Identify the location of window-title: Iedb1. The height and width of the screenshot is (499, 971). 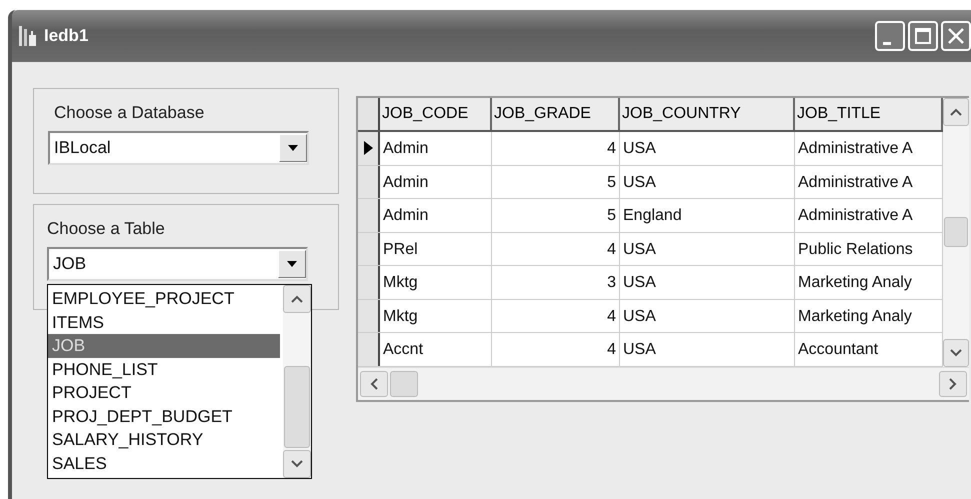
(67, 36).